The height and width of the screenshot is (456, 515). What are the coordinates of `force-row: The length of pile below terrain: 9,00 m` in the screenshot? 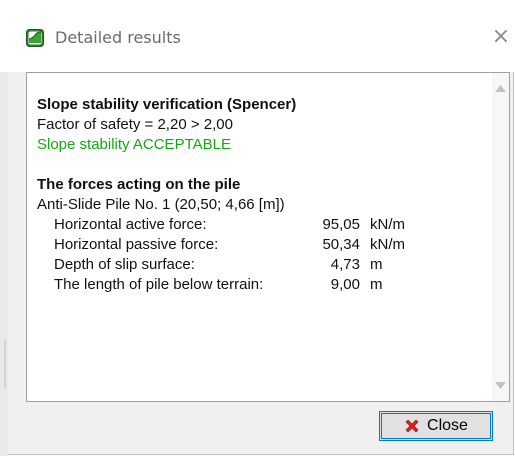 It's located at (233, 285).